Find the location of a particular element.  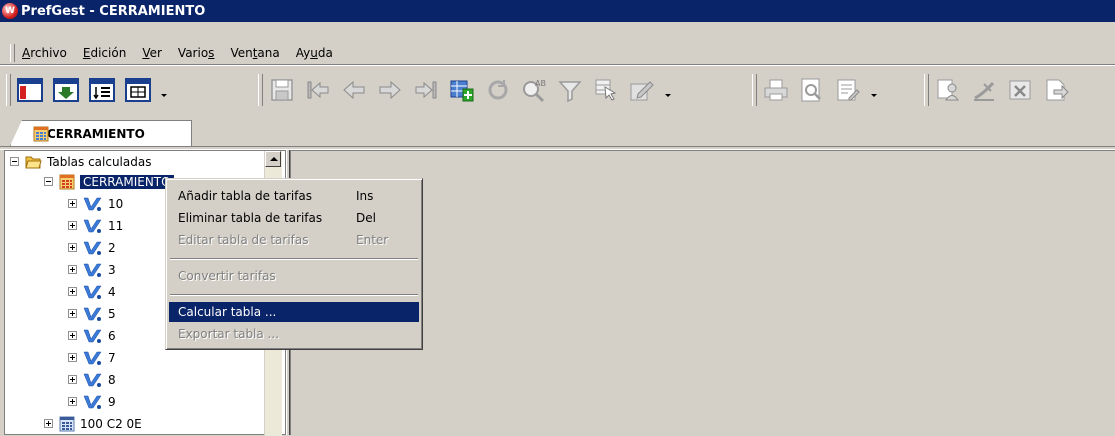

menu-ayuda: Ayuda is located at coordinates (314, 53).